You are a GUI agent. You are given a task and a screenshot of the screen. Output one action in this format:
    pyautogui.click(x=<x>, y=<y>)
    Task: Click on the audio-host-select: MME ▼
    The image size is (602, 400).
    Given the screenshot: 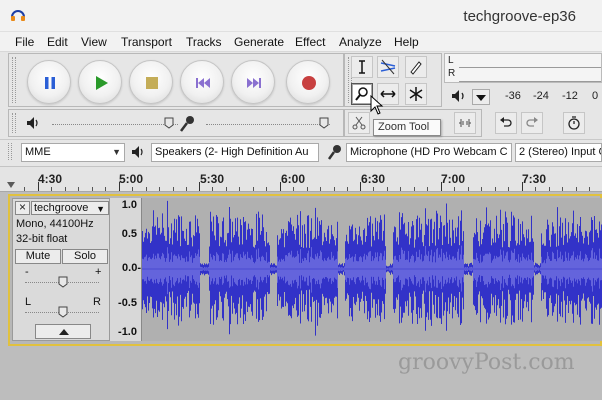 What is the action you would take?
    pyautogui.click(x=73, y=152)
    